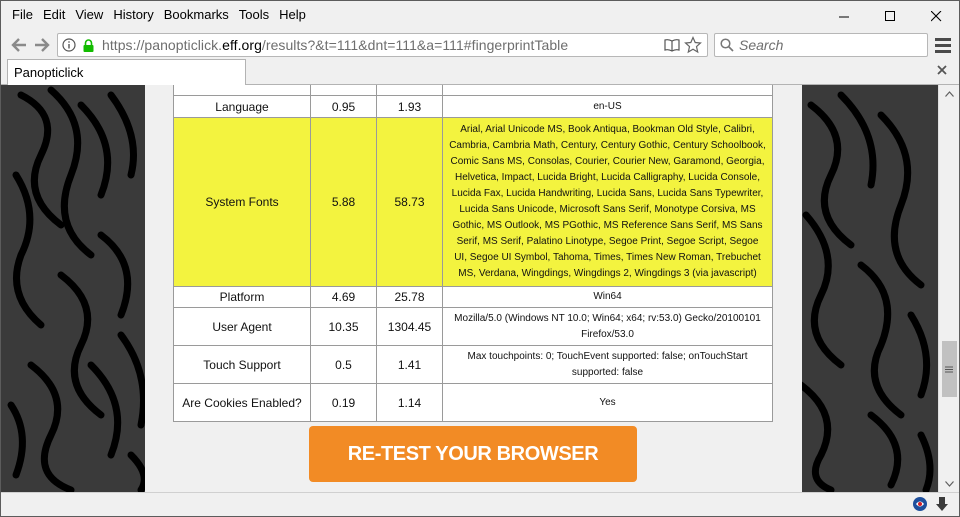  Describe the element at coordinates (69, 45) in the screenshot. I see `site-info-icon` at that location.